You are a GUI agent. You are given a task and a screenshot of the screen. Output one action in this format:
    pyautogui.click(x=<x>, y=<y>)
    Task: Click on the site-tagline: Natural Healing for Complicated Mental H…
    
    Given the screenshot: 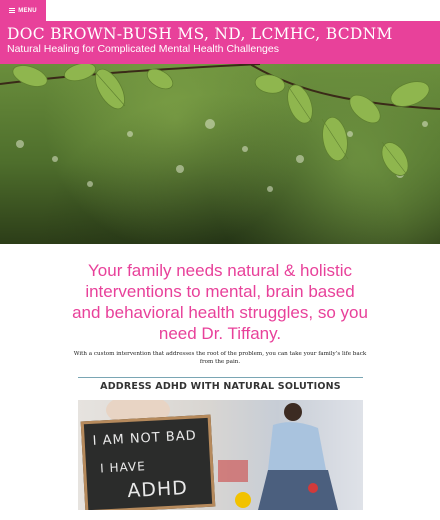 What is the action you would take?
    pyautogui.click(x=143, y=49)
    